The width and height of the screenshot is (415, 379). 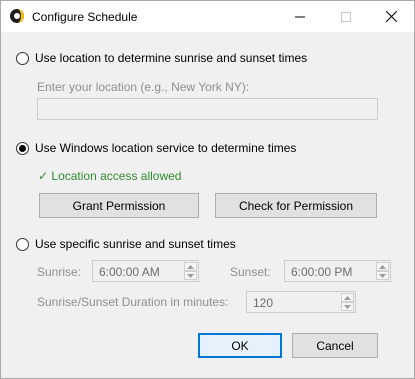 I want to click on grant-permission-button: Grant Permission, so click(x=119, y=205).